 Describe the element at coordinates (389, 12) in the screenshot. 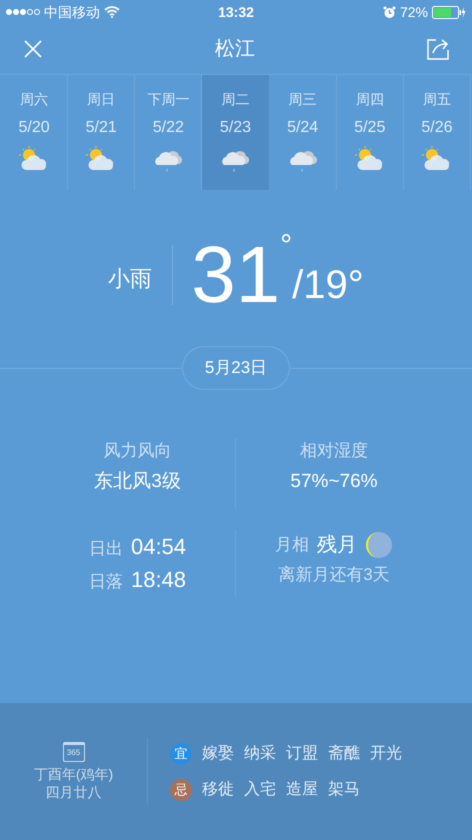

I see `alarm-icon` at that location.